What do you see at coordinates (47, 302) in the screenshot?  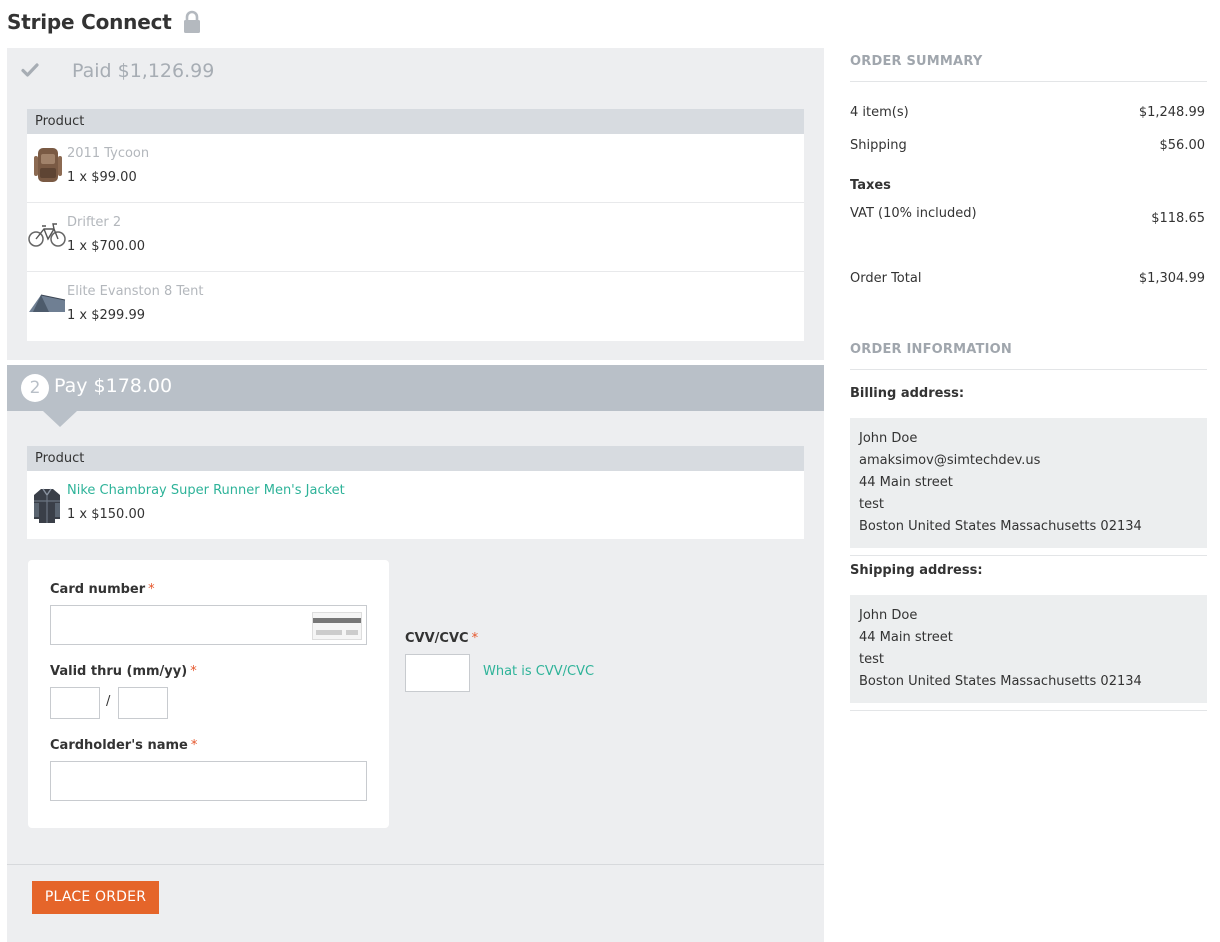 I see `tent-image-icon` at bounding box center [47, 302].